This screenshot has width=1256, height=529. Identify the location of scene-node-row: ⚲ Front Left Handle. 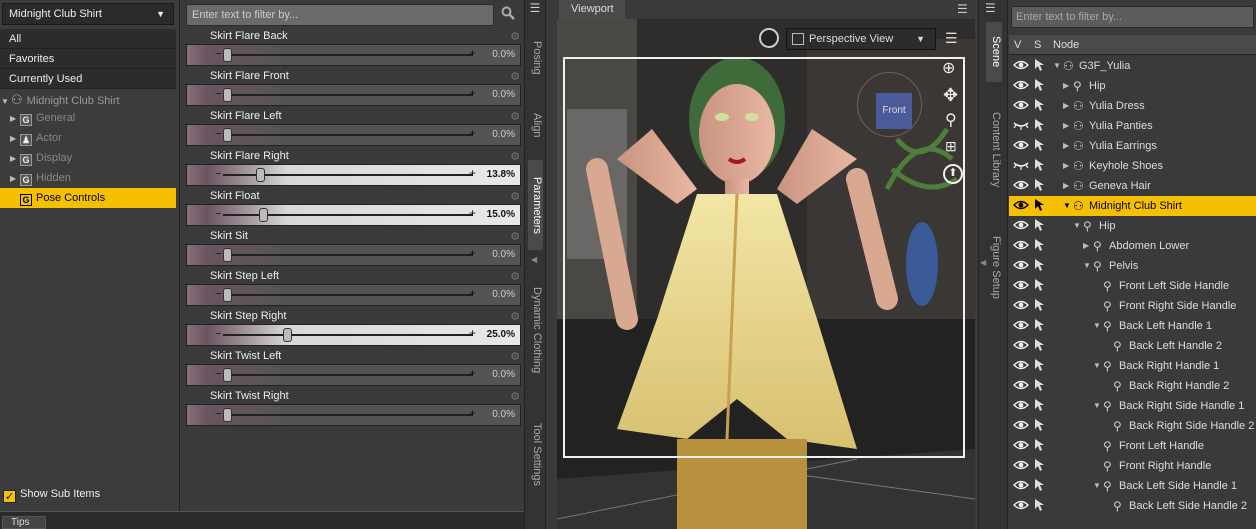
(1132, 446).